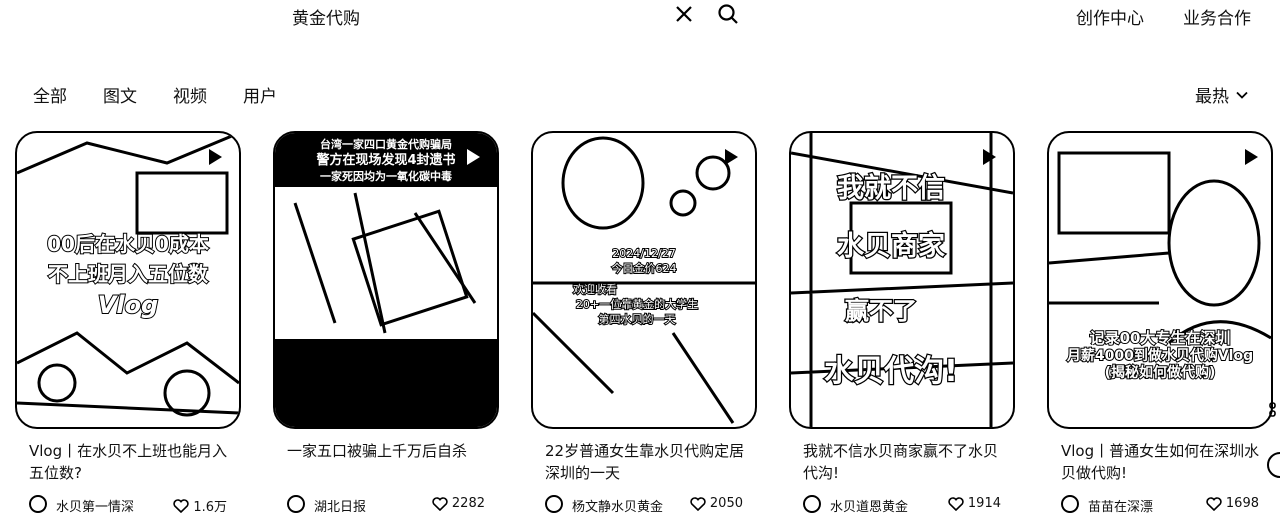 Image resolution: width=1280 pixels, height=525 pixels. I want to click on grid-icon, so click(1272, 409).